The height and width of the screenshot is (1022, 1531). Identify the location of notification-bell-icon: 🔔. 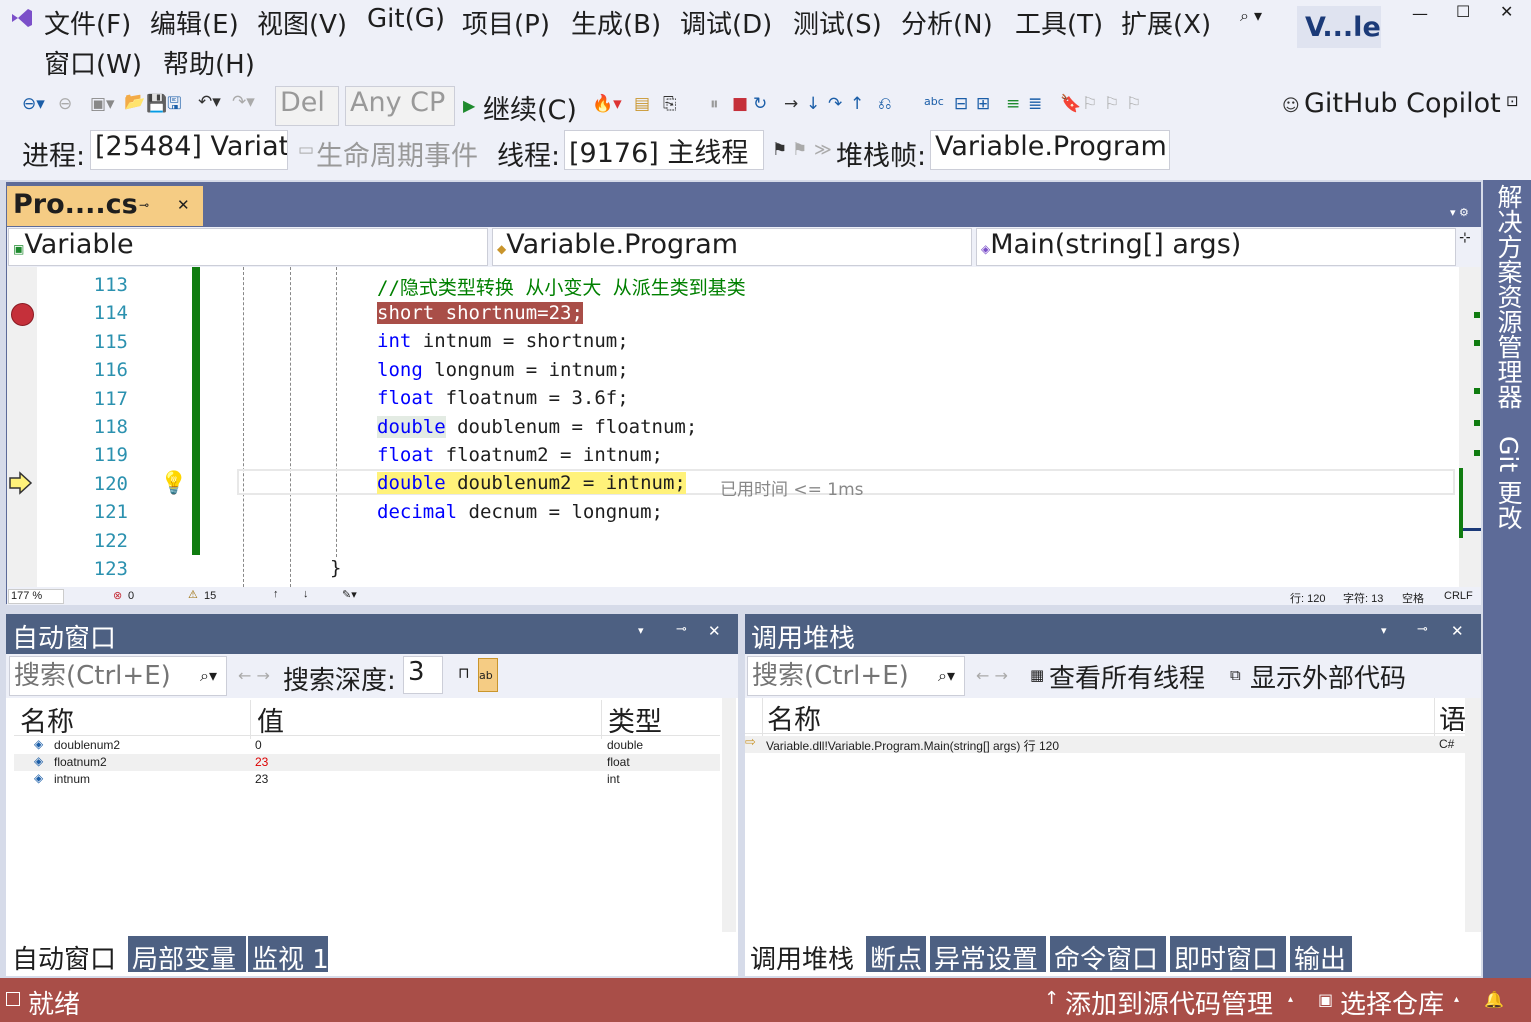
(1494, 999).